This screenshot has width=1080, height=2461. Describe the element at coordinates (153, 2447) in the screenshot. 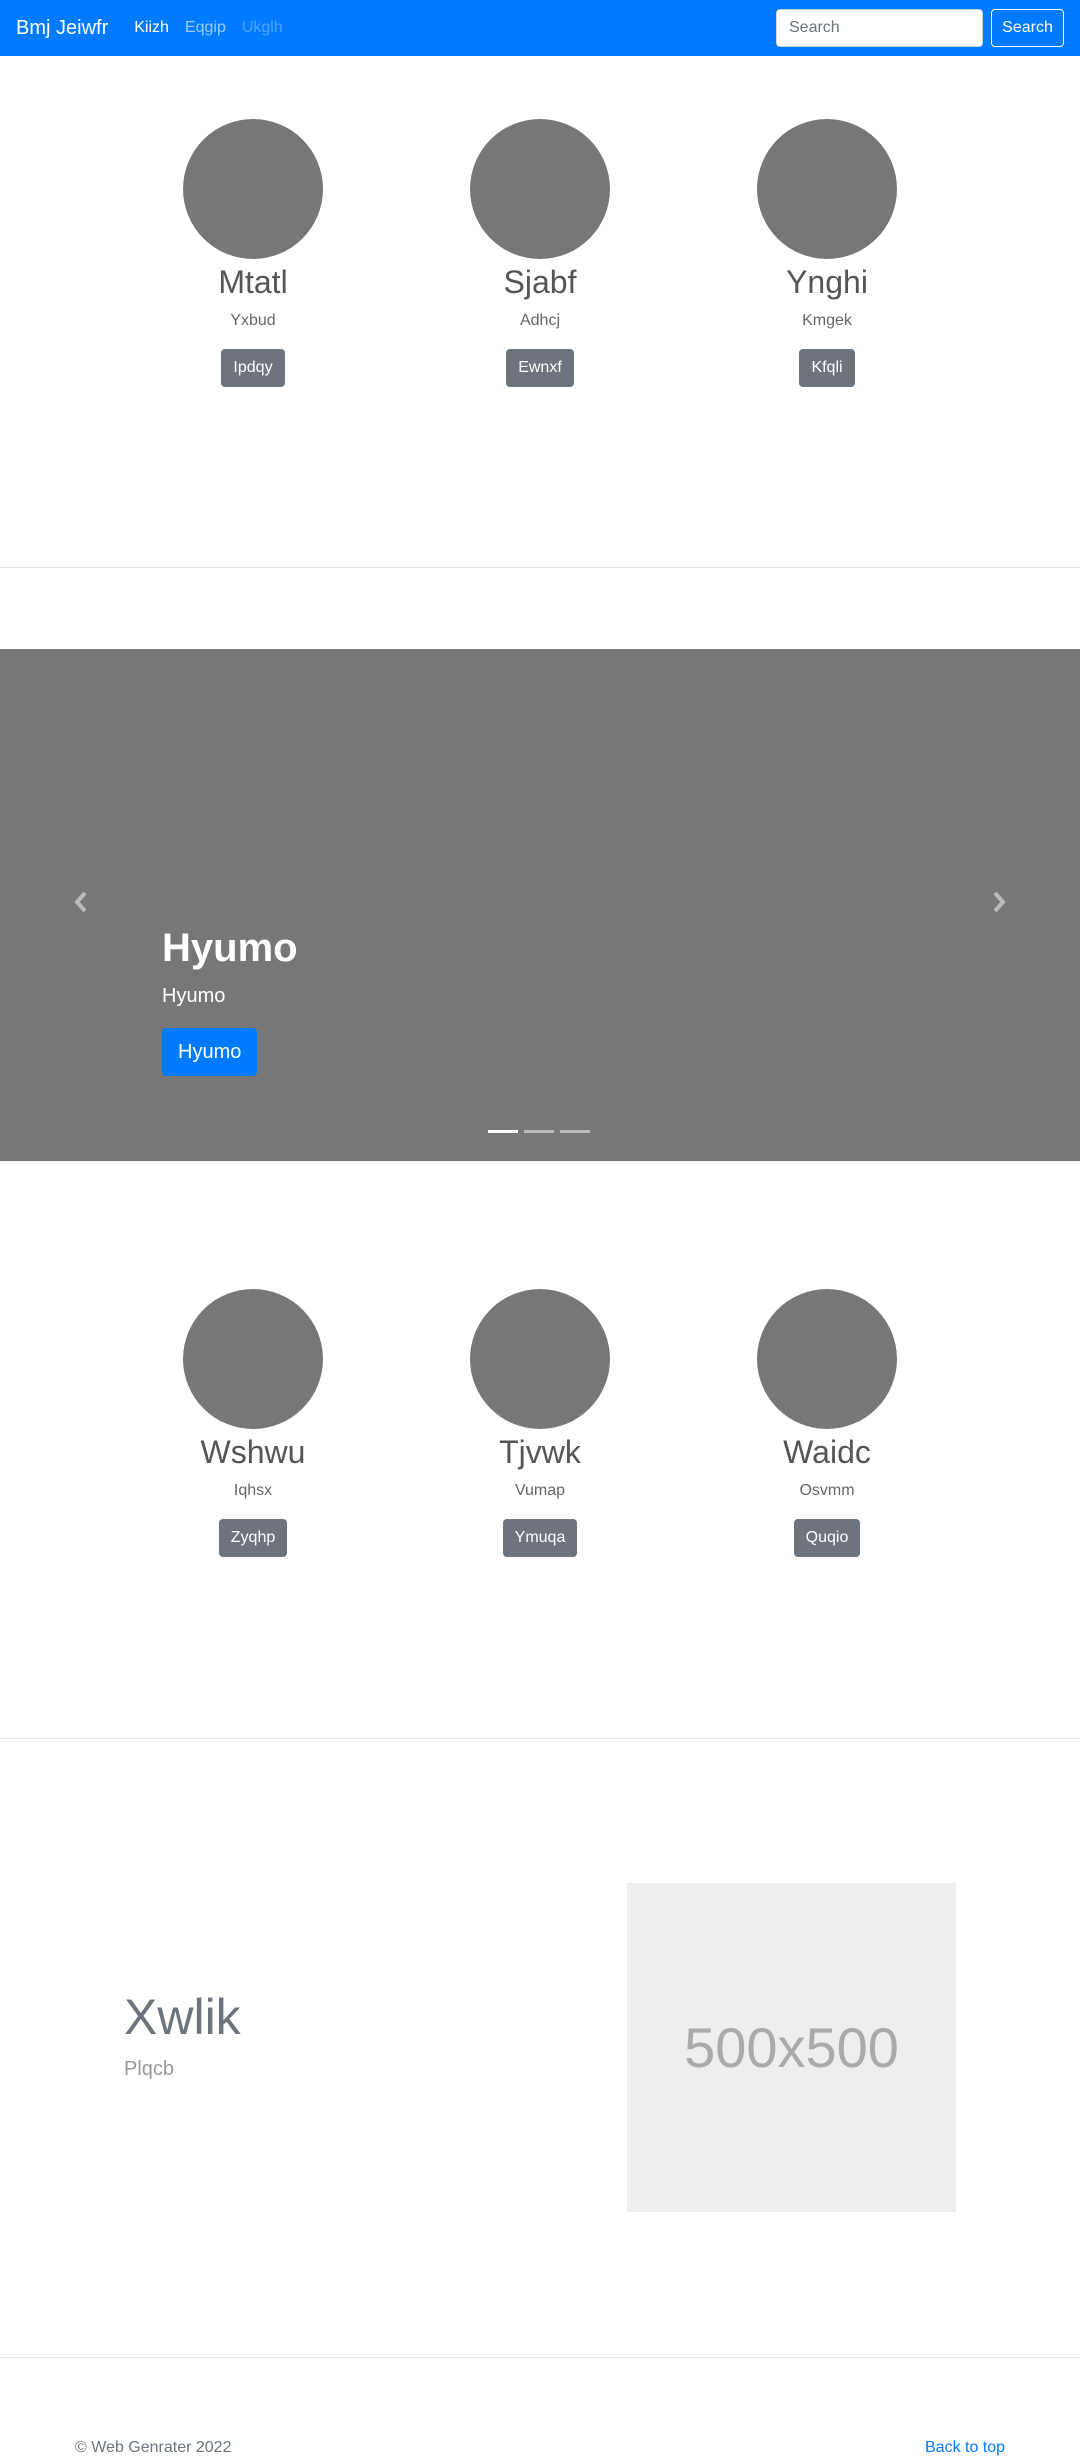

I see `footer-copyright: © Web Genrater 2022` at that location.